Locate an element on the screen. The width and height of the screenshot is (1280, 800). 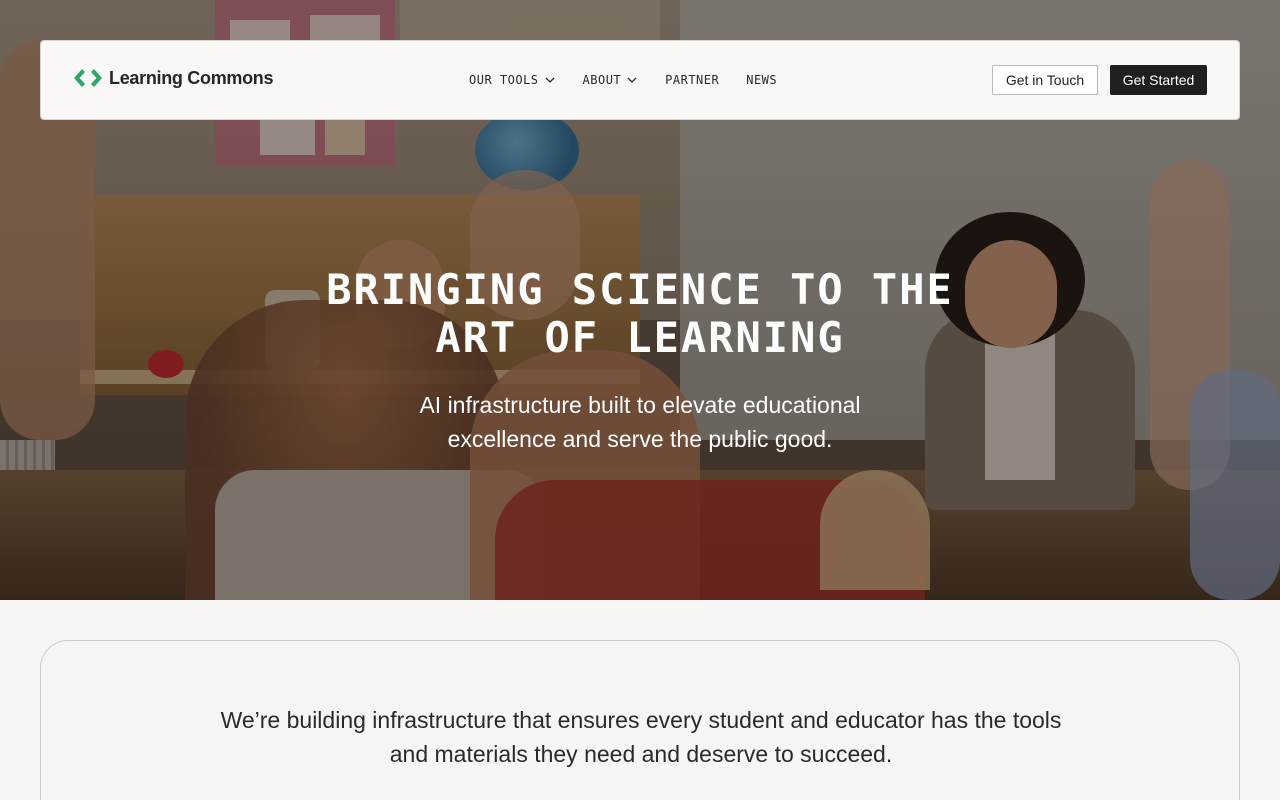
nav-item-label: NEWS is located at coordinates (762, 80).